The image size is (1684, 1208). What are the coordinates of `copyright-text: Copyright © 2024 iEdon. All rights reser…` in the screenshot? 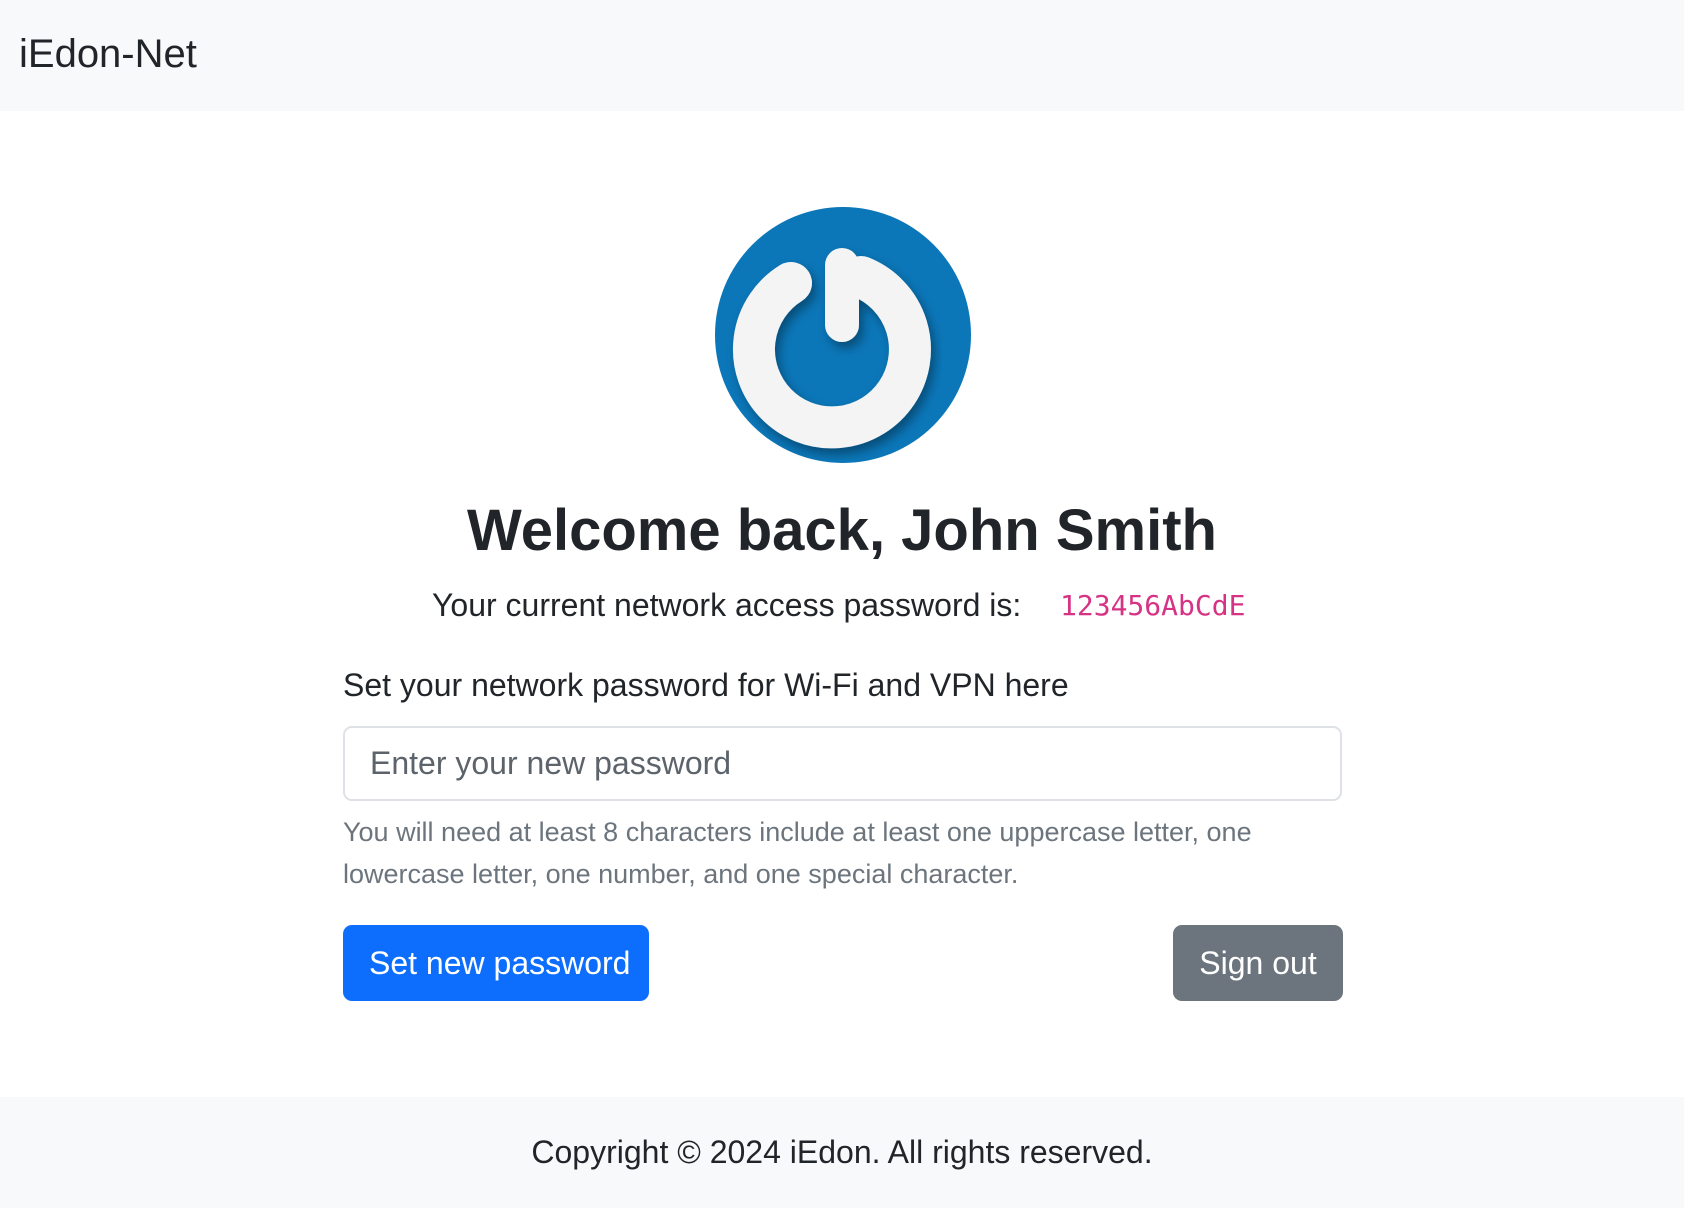 It's located at (842, 1152).